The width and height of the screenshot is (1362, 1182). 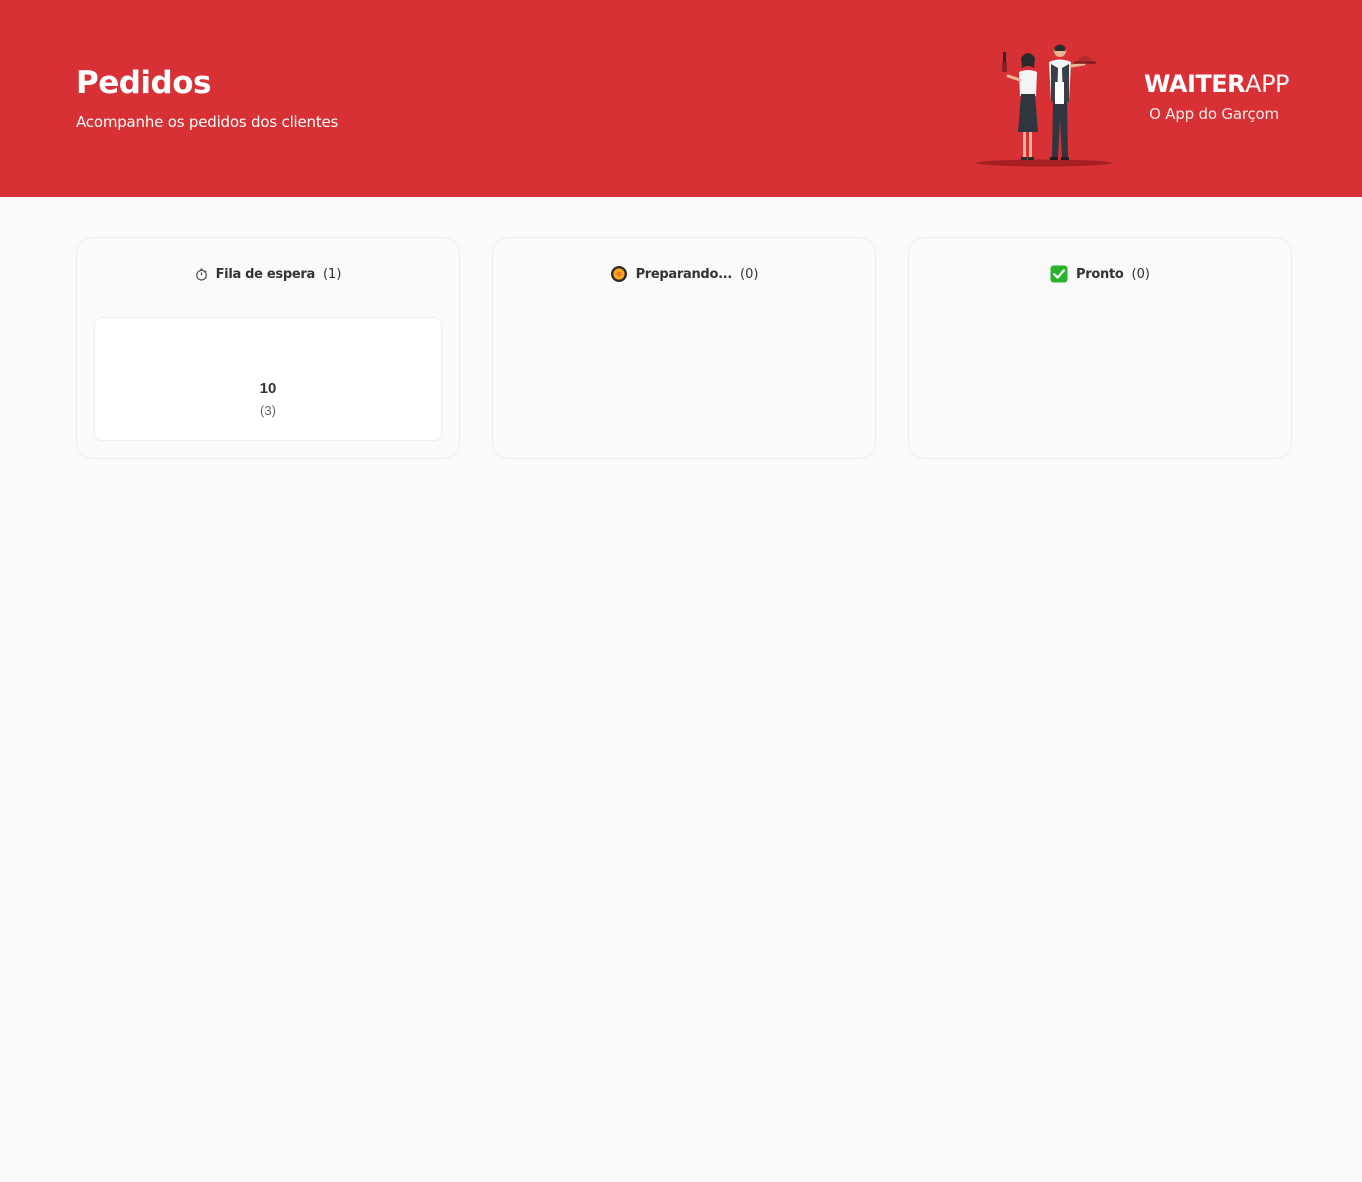 I want to click on column-ready: Pronto (0), so click(x=1100, y=348).